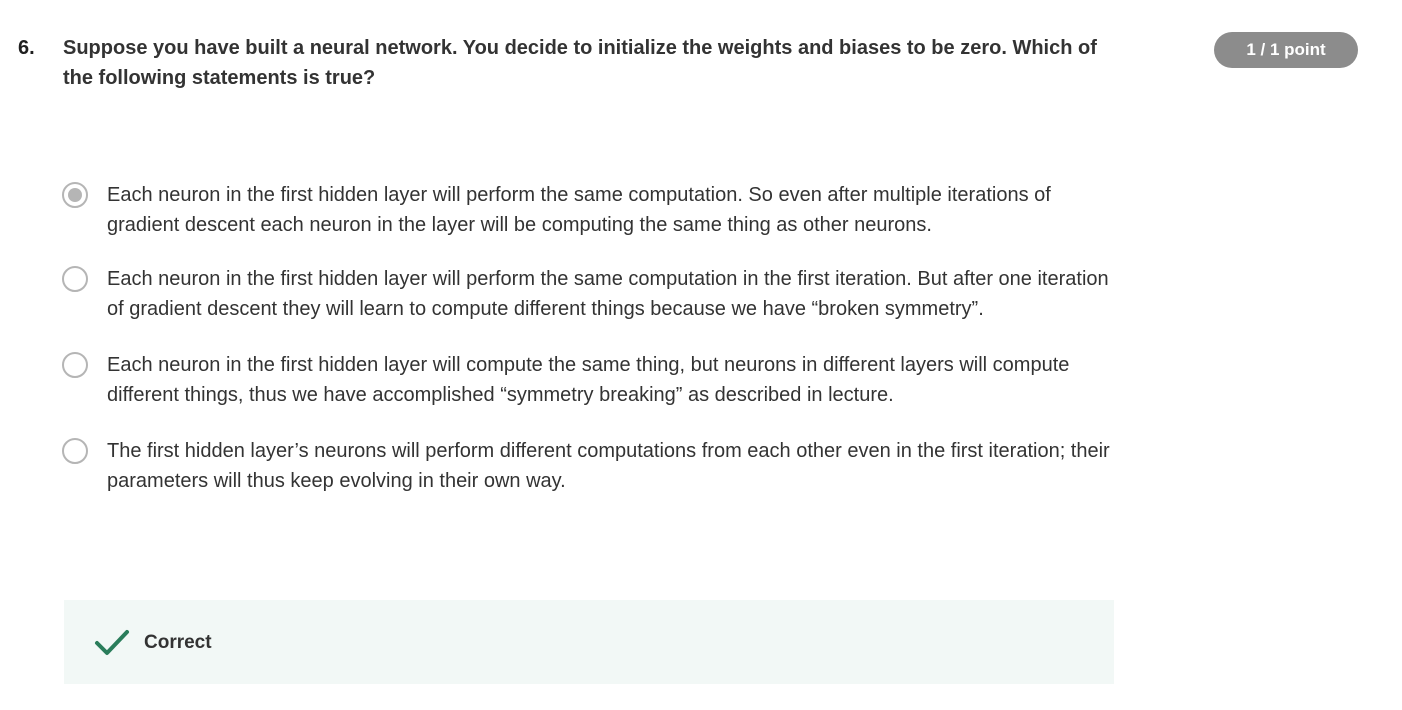  Describe the element at coordinates (75, 195) in the screenshot. I see `radio-button-selected` at that location.